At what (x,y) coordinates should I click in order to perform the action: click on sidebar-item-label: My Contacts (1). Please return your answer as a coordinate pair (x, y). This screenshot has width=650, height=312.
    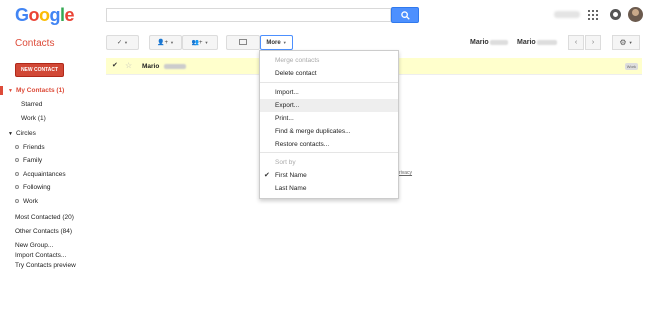
    Looking at the image, I should click on (40, 90).